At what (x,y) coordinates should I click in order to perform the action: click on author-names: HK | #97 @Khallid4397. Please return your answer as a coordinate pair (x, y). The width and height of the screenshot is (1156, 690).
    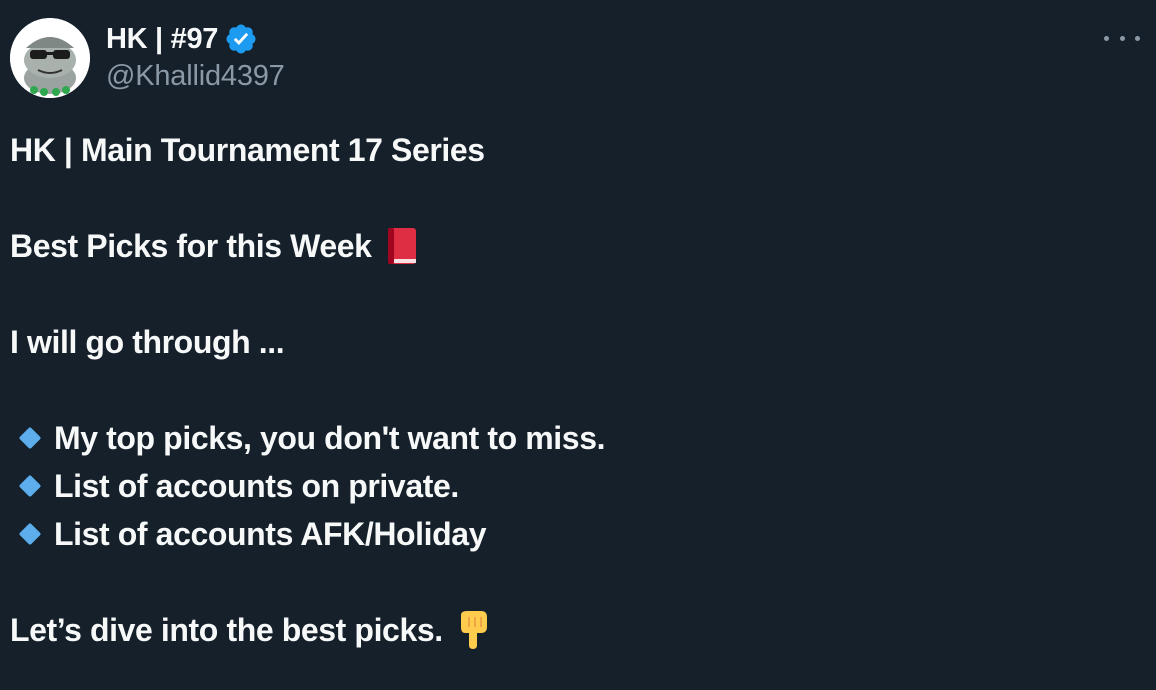
    Looking at the image, I should click on (195, 56).